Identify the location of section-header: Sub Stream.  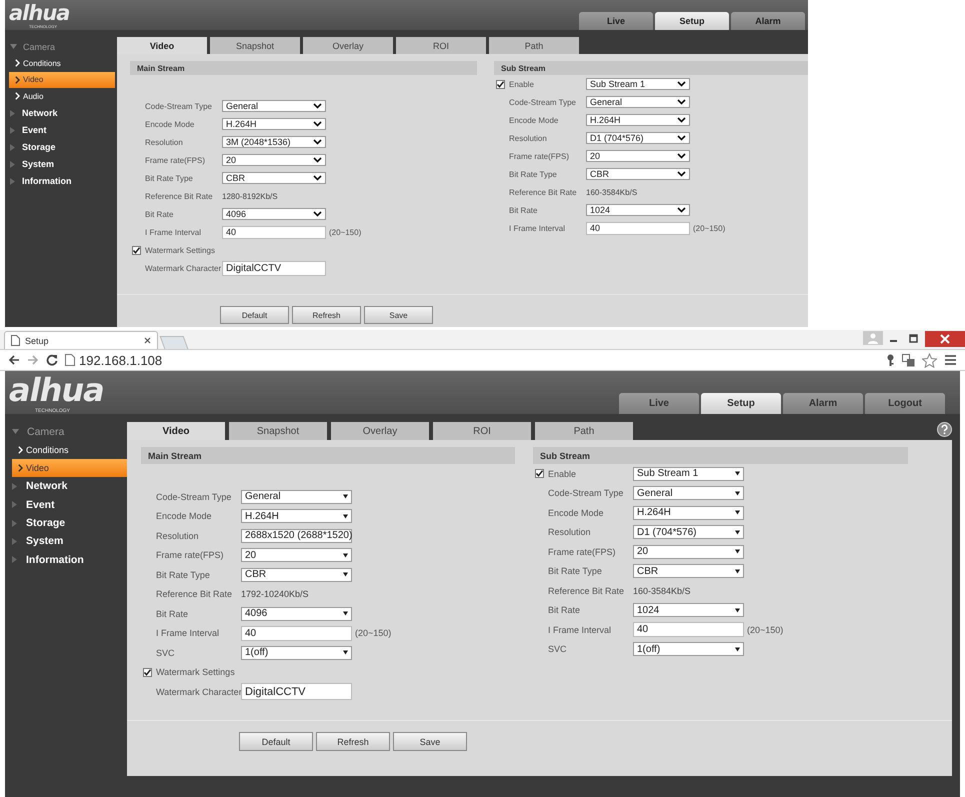
(651, 68).